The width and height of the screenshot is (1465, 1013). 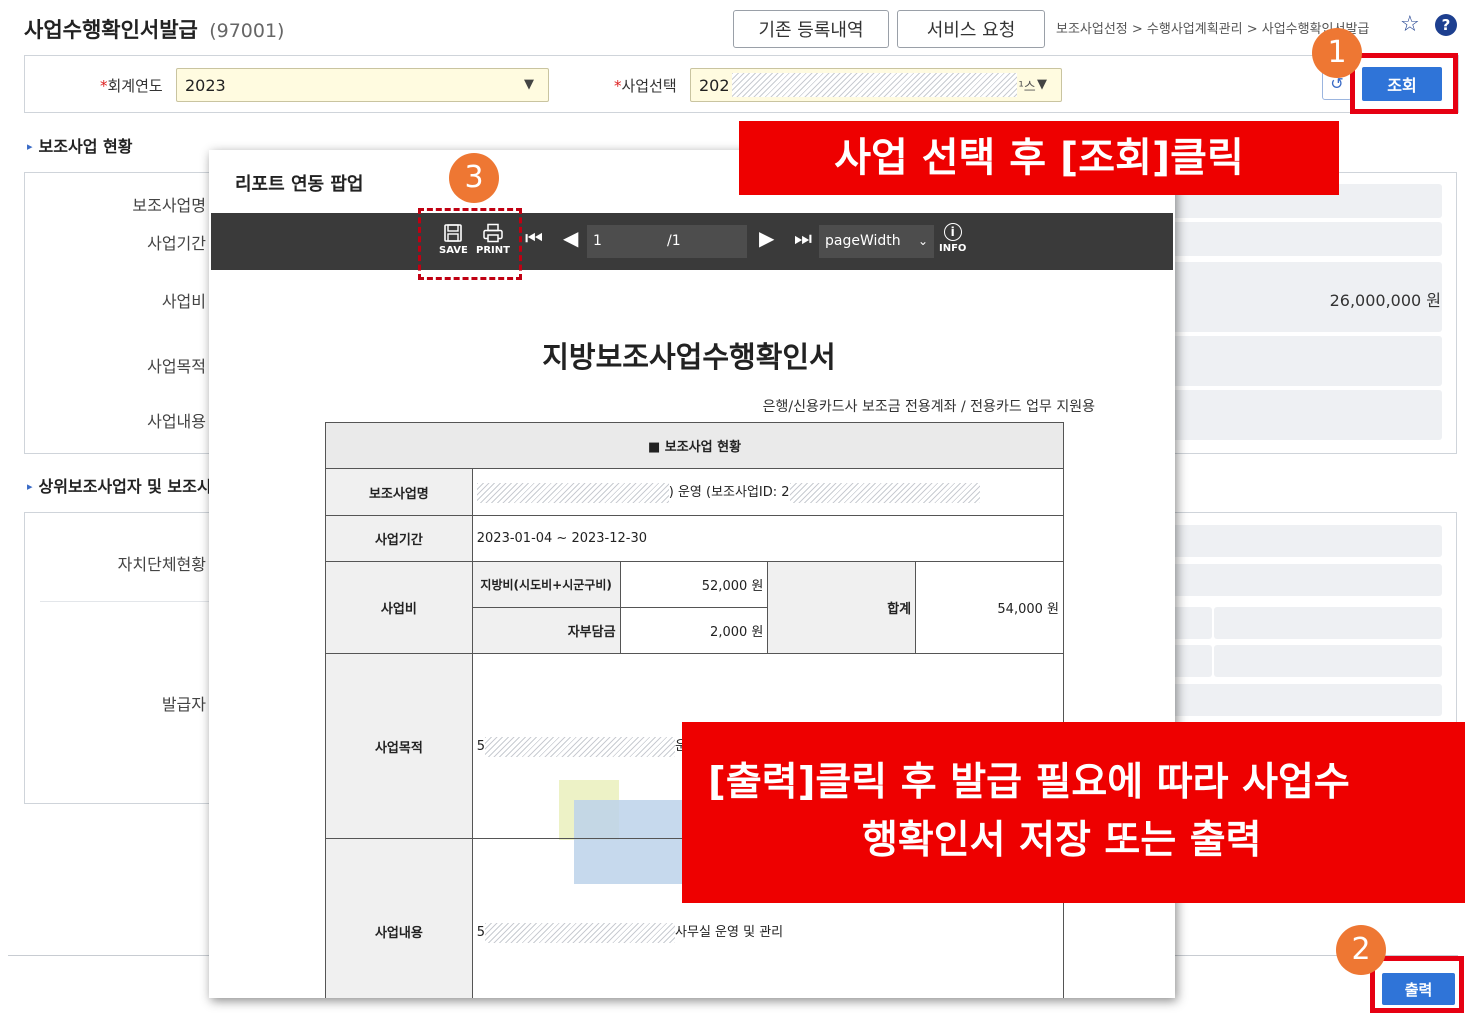 I want to click on row-label-content: 사업내용, so click(x=399, y=918).